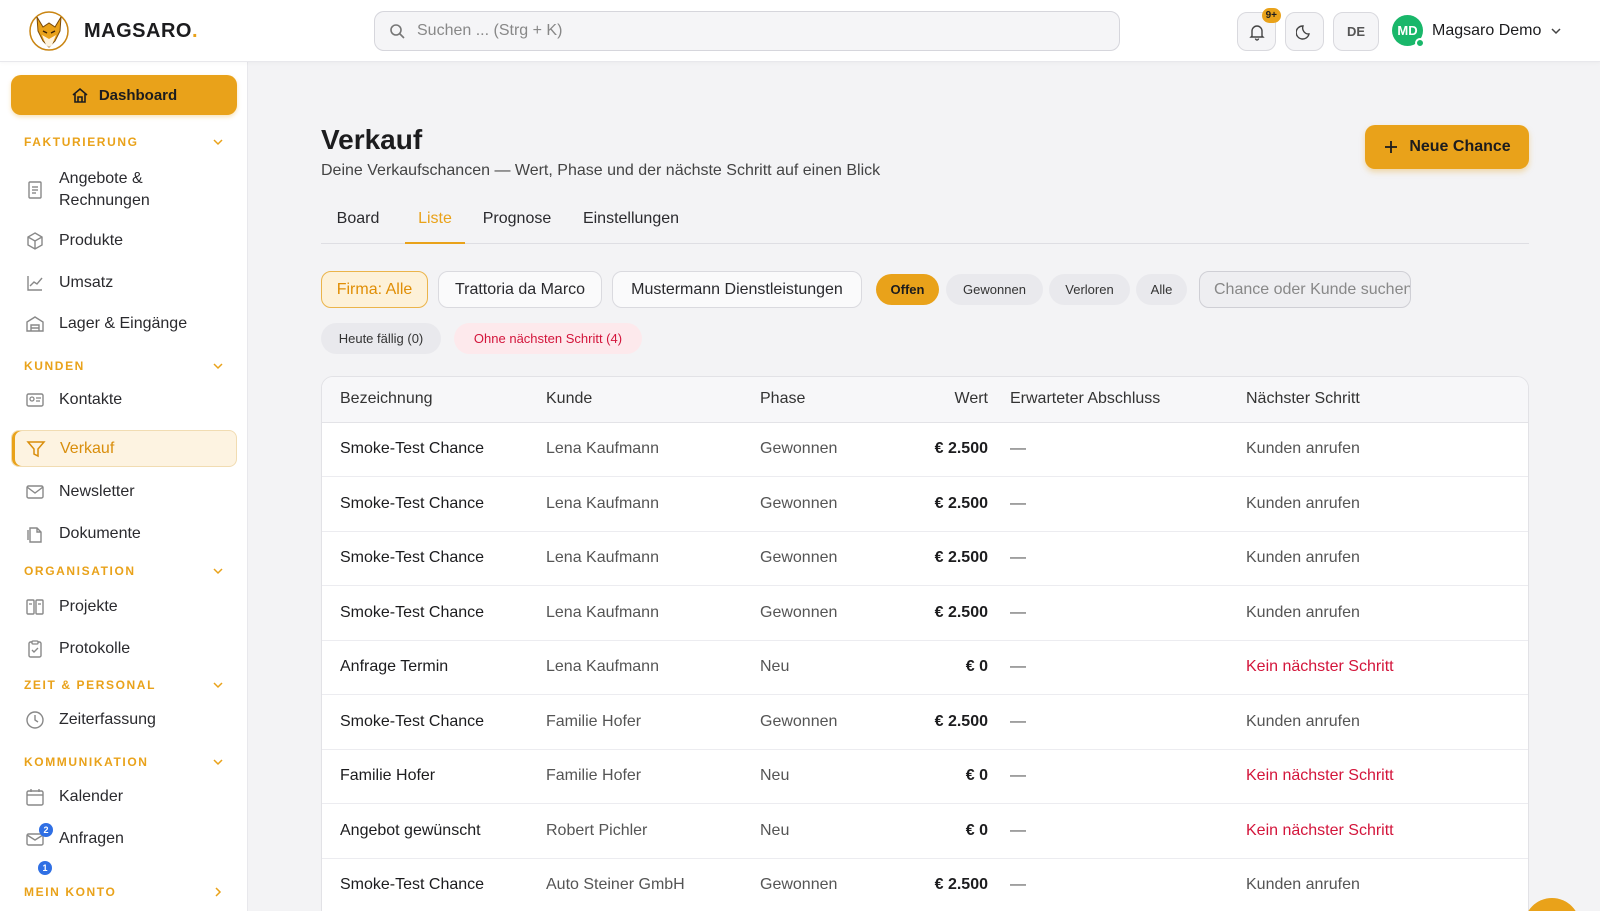 This screenshot has height=911, width=1600. Describe the element at coordinates (124, 839) in the screenshot. I see `sidebar-item-anfragen: 2 Anfragen` at that location.